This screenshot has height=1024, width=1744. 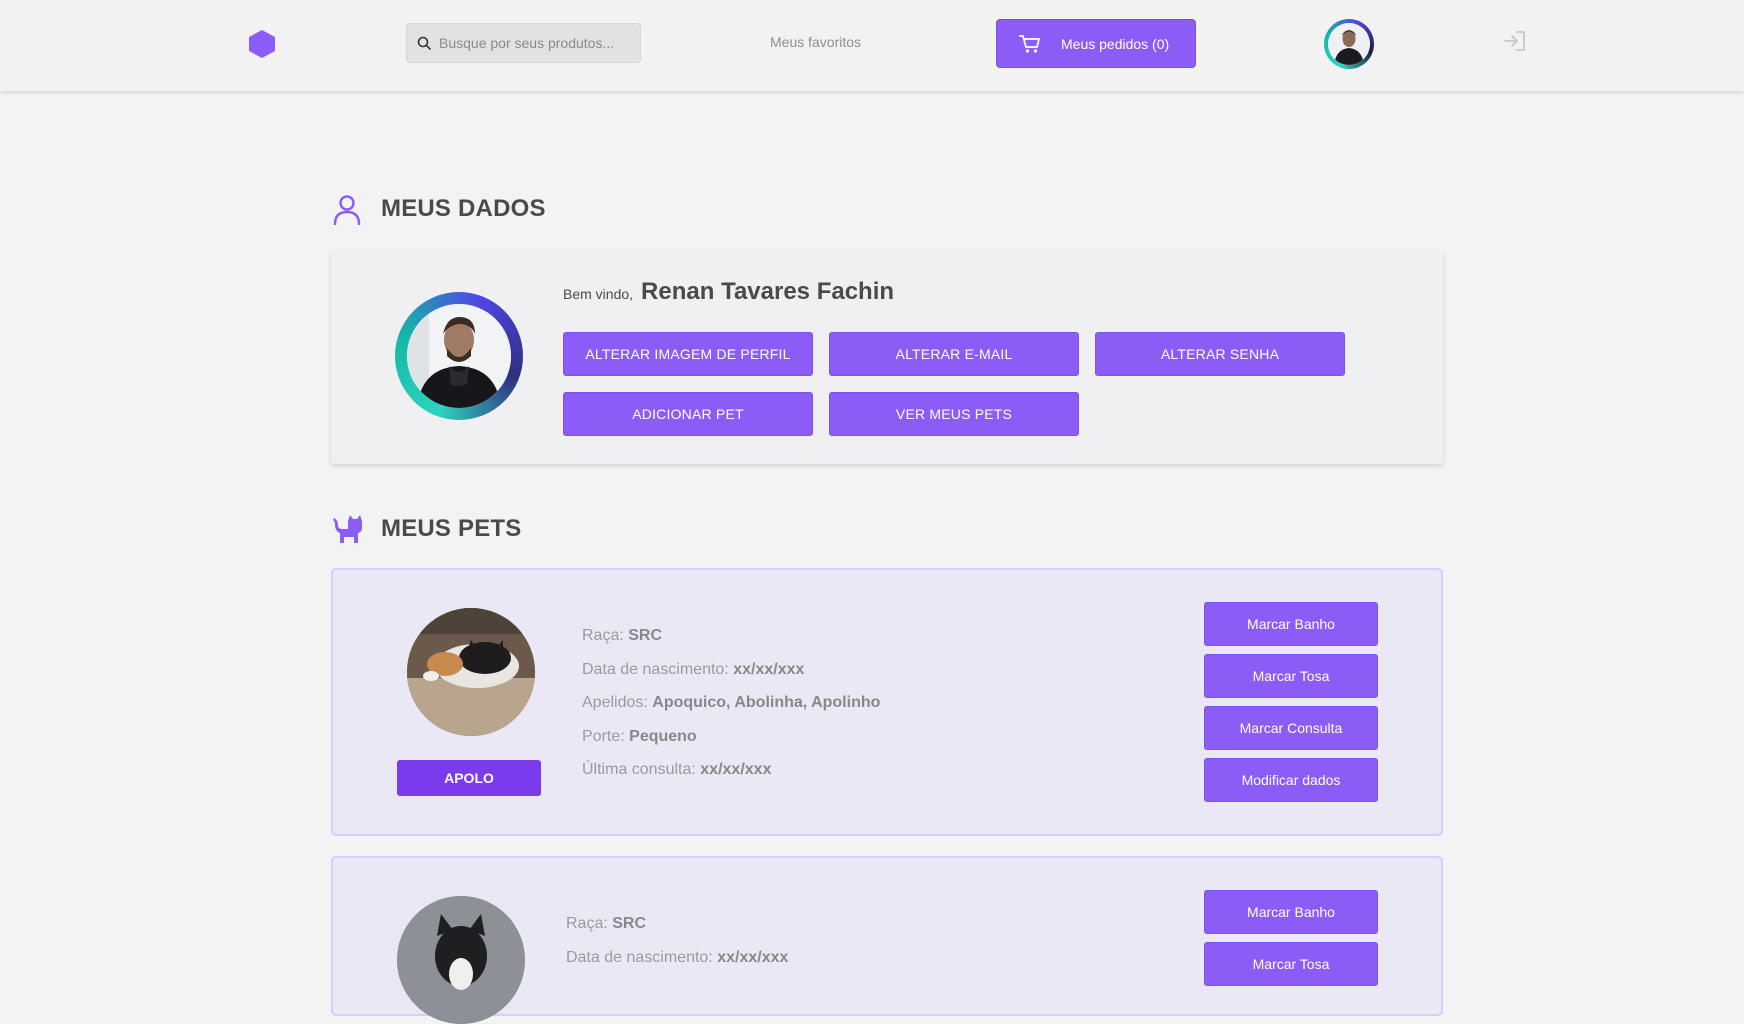 I want to click on user-icon, so click(x=347, y=210).